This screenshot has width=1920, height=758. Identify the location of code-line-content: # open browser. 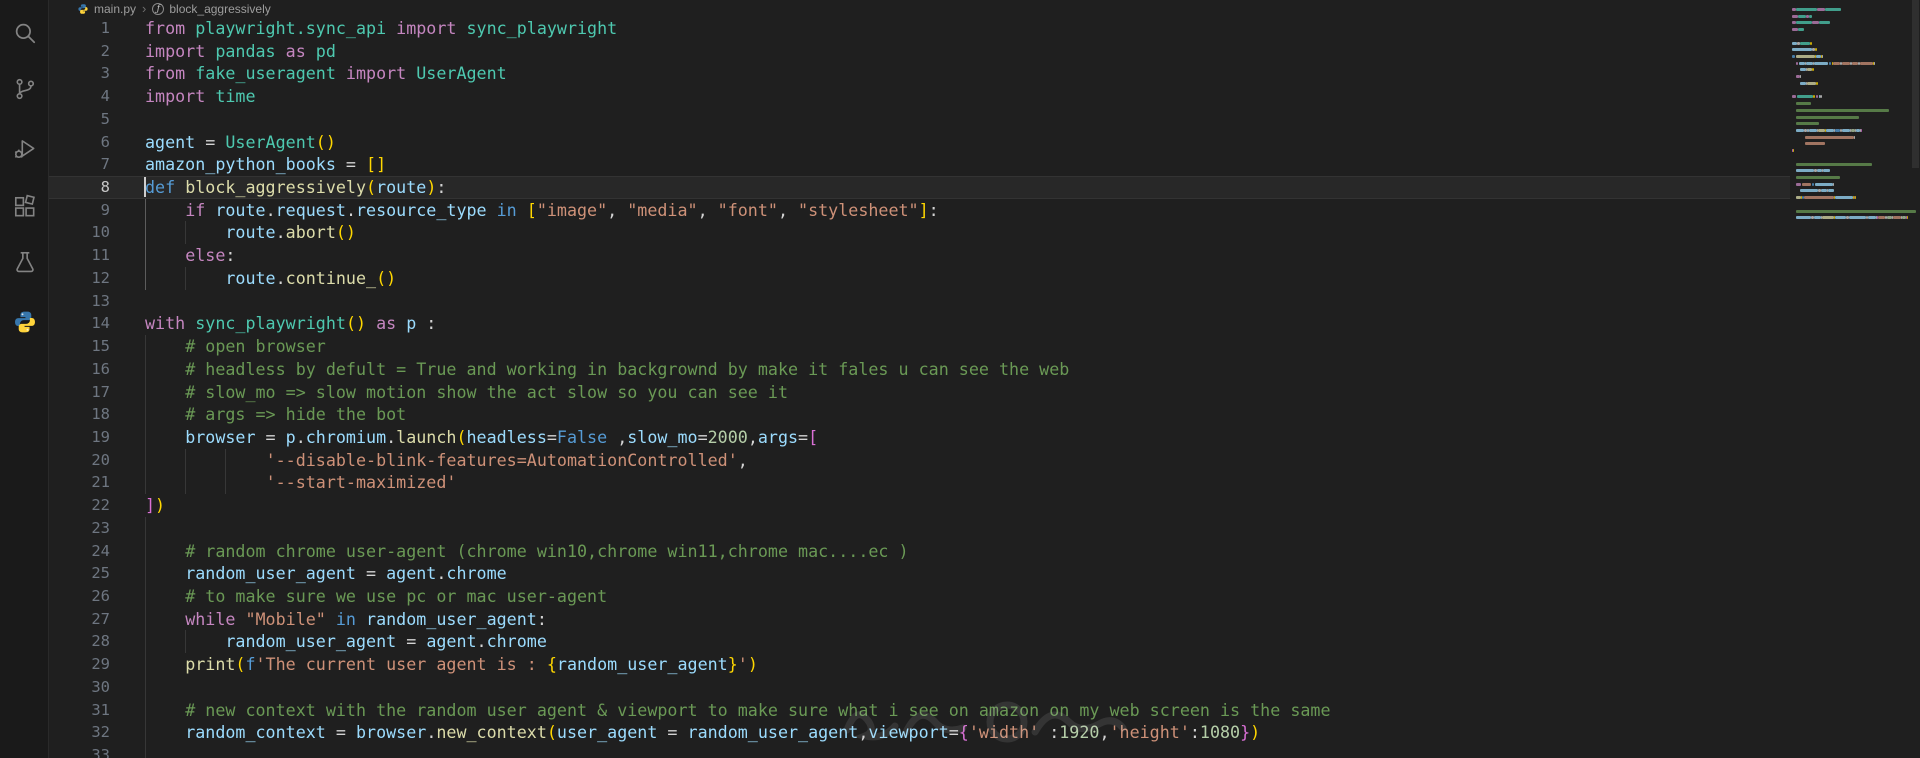
(967, 346).